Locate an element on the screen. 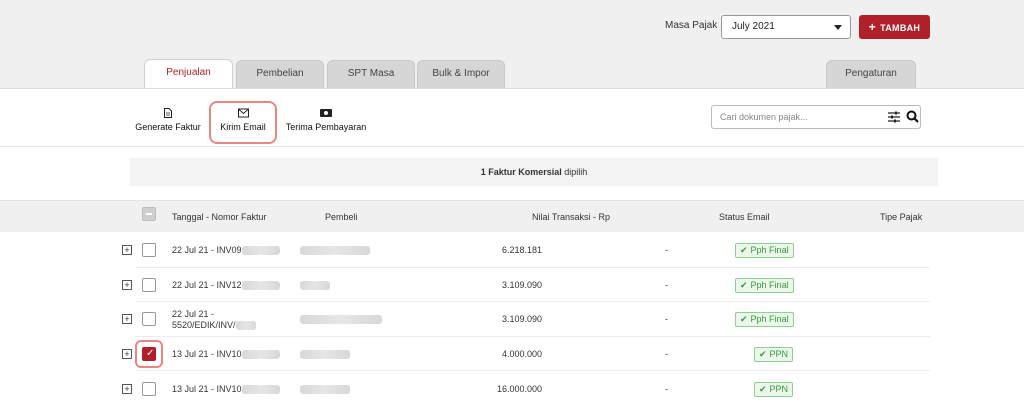 The width and height of the screenshot is (1024, 413). tab-label: Pengaturan is located at coordinates (871, 73).